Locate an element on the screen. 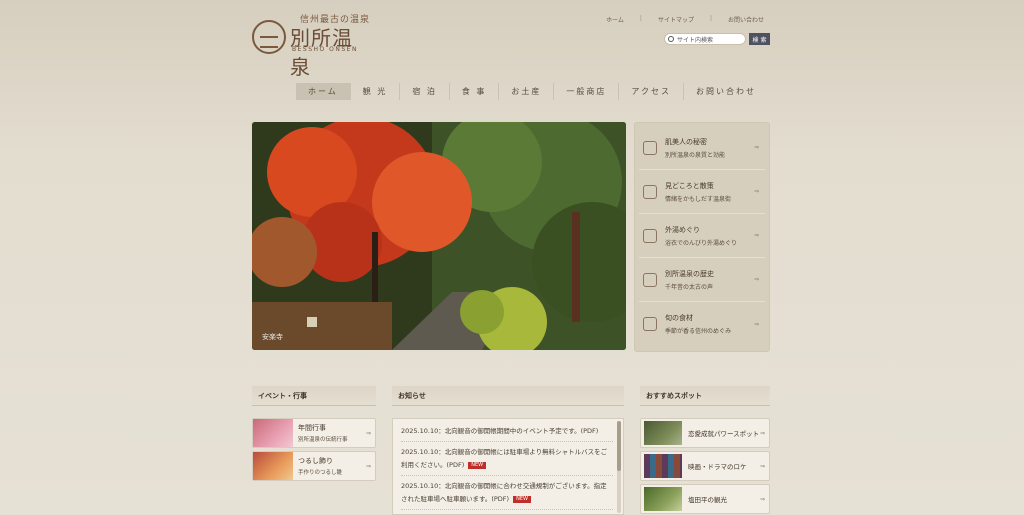  event-subtitle: 手作りのつるし雛 is located at coordinates (320, 473).